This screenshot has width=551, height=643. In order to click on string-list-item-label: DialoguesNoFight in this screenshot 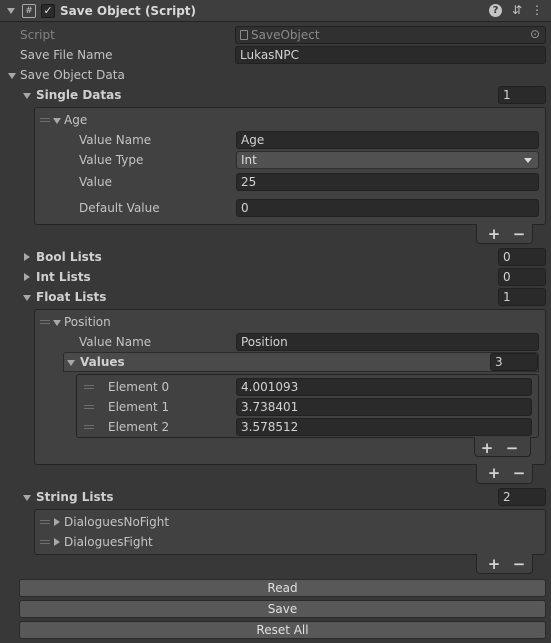, I will do `click(116, 522)`.